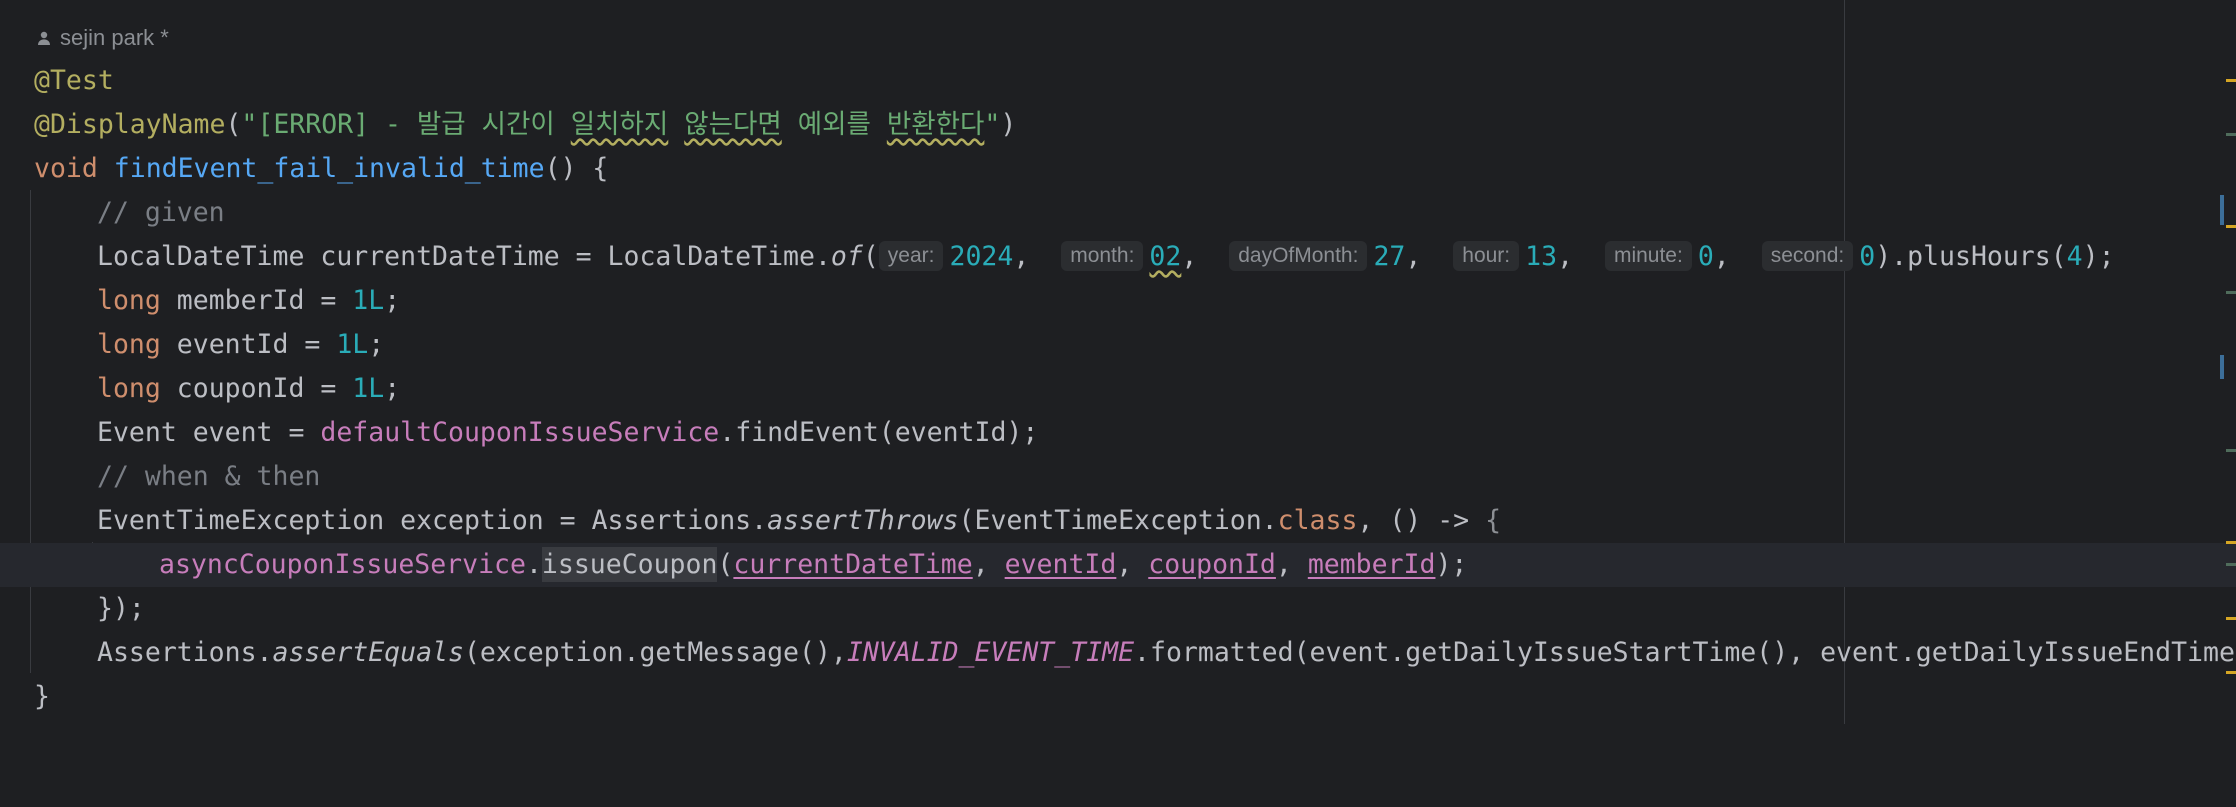  What do you see at coordinates (1118, 213) in the screenshot?
I see `code-line-4: // given` at bounding box center [1118, 213].